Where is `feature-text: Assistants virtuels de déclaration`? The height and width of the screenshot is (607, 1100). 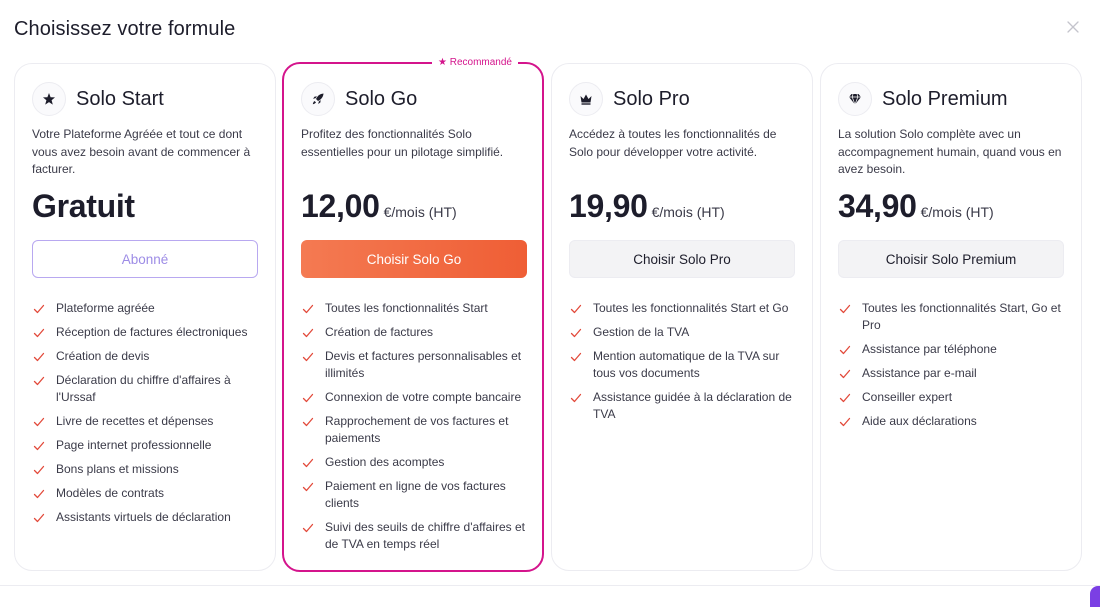
feature-text: Assistants virtuels de déclaration is located at coordinates (143, 517).